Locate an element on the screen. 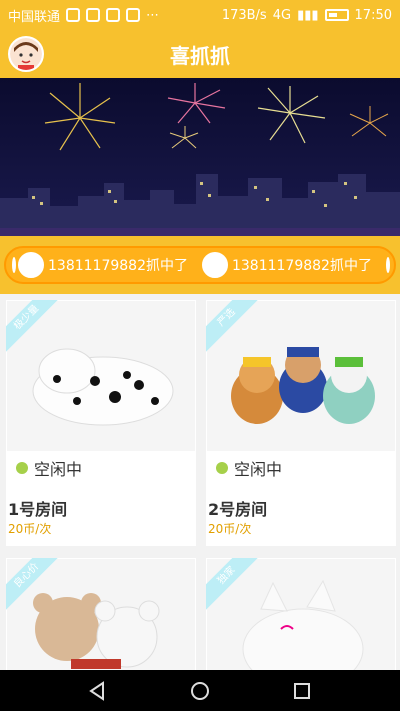 The image size is (400, 711). signal-icon: ▮▮▮ is located at coordinates (308, 15).